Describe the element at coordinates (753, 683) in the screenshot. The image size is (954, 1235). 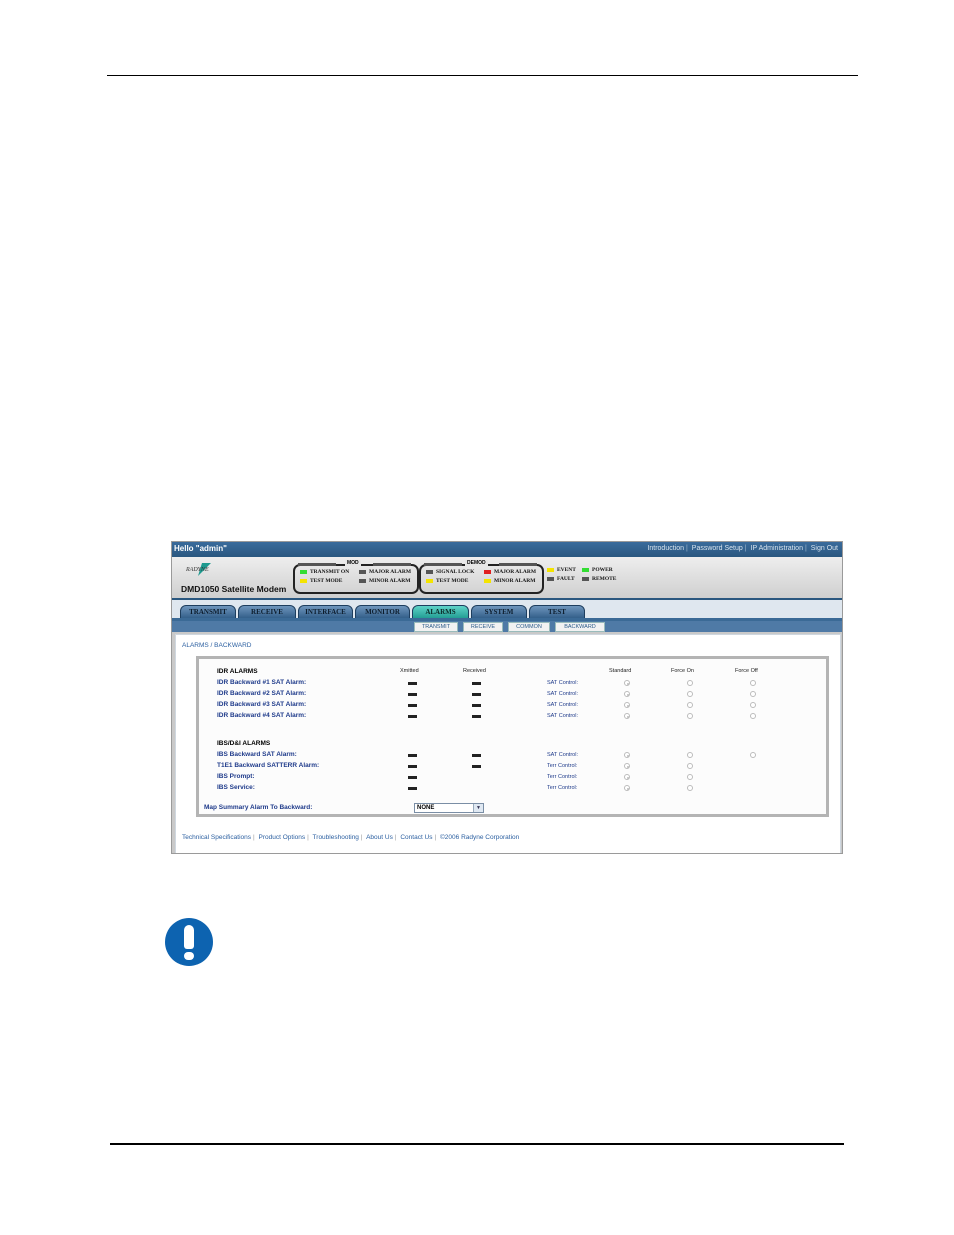
I see `idr-row-1-force-off-radio` at that location.